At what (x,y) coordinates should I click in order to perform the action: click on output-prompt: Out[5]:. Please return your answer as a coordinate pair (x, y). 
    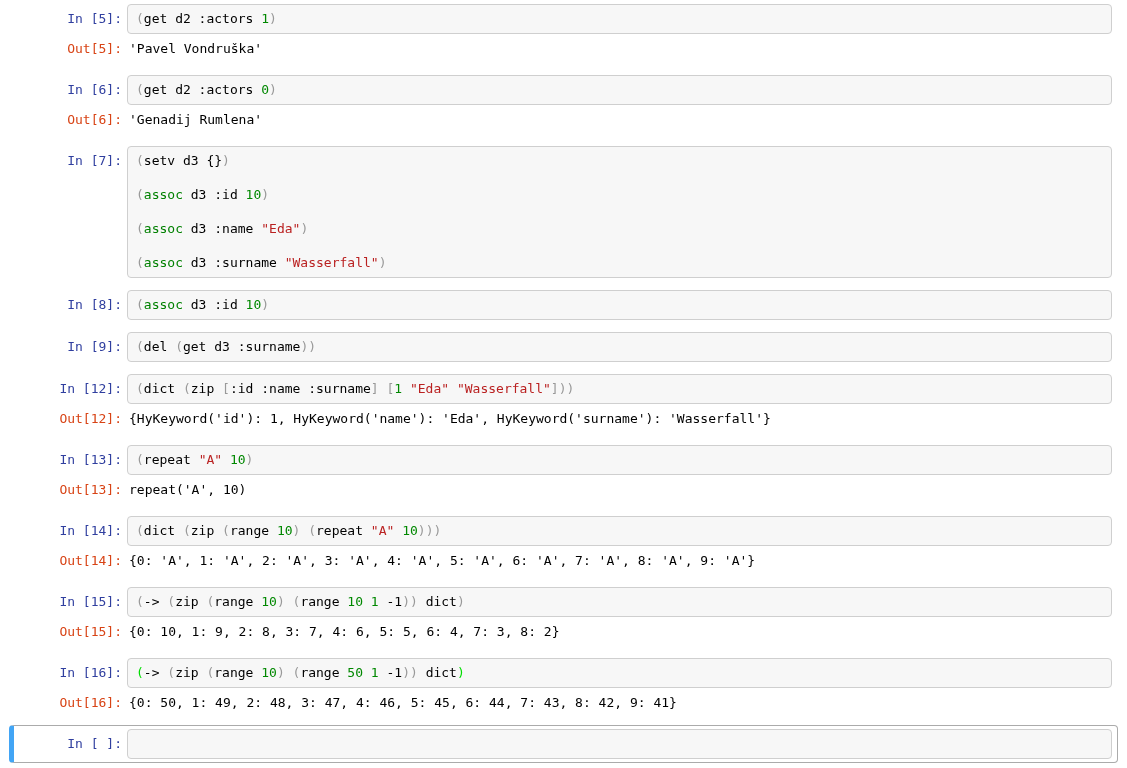
    Looking at the image, I should click on (94, 49).